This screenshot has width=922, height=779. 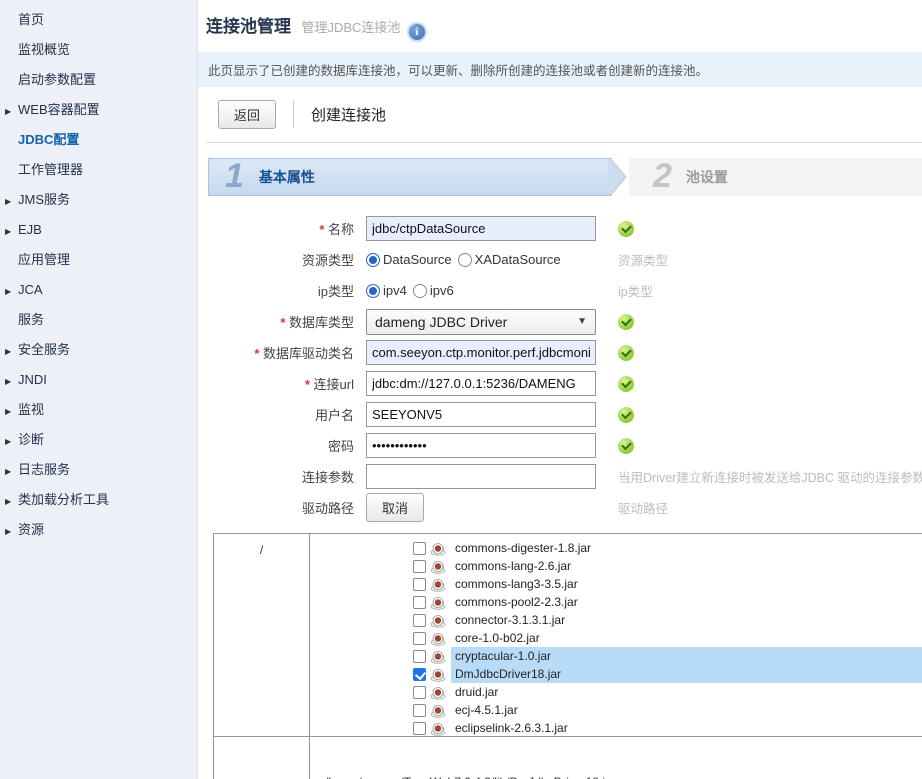 What do you see at coordinates (433, 290) in the screenshot?
I see `radio-option-ipv6: ipv6` at bounding box center [433, 290].